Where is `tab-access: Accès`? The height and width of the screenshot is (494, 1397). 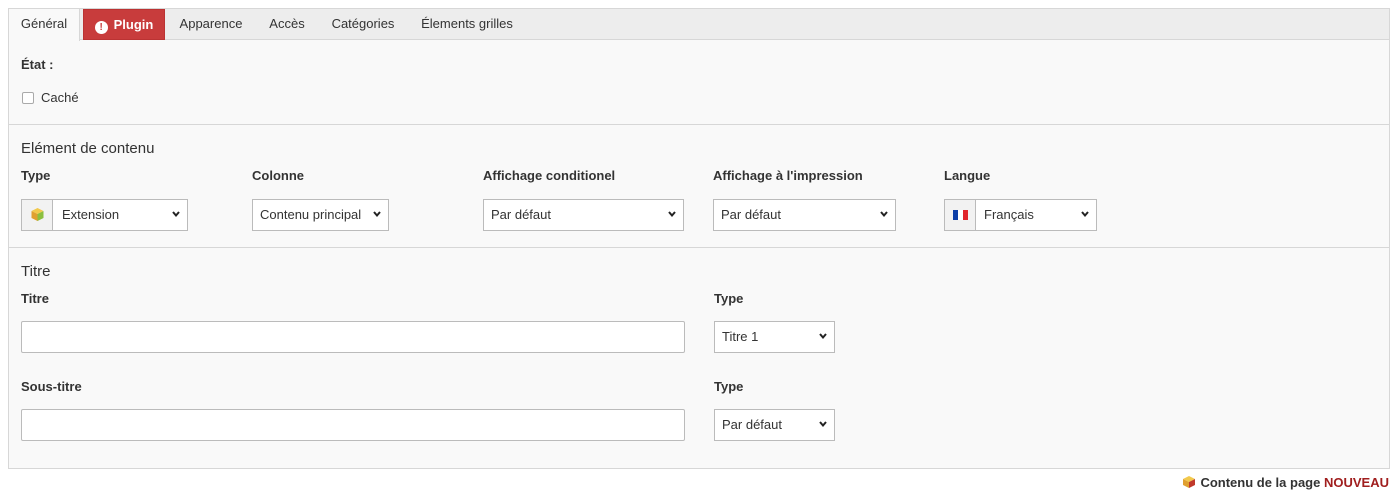 tab-access: Accès is located at coordinates (287, 24).